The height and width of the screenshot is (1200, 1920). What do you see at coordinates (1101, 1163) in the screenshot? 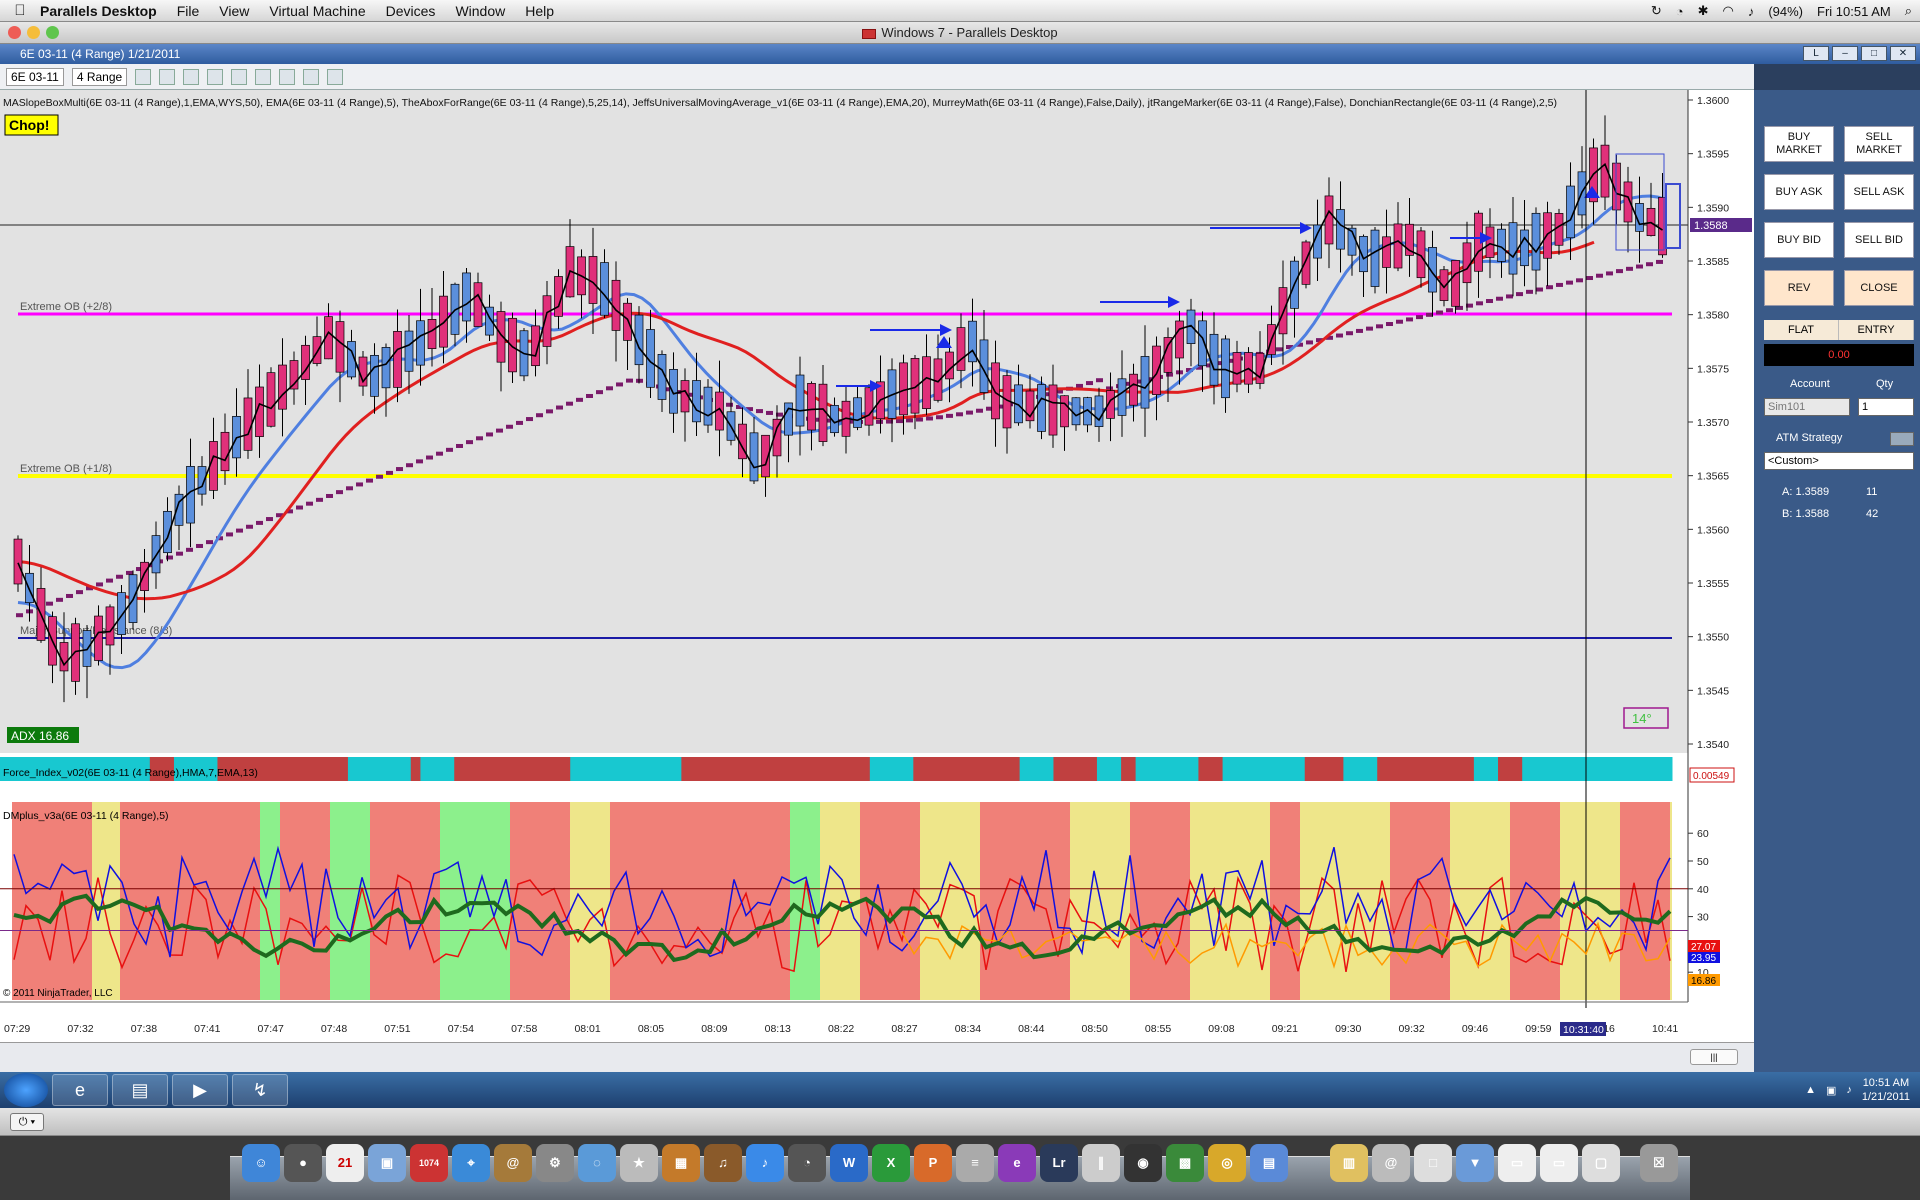
I see `parallels-dock-icon: ∥` at bounding box center [1101, 1163].